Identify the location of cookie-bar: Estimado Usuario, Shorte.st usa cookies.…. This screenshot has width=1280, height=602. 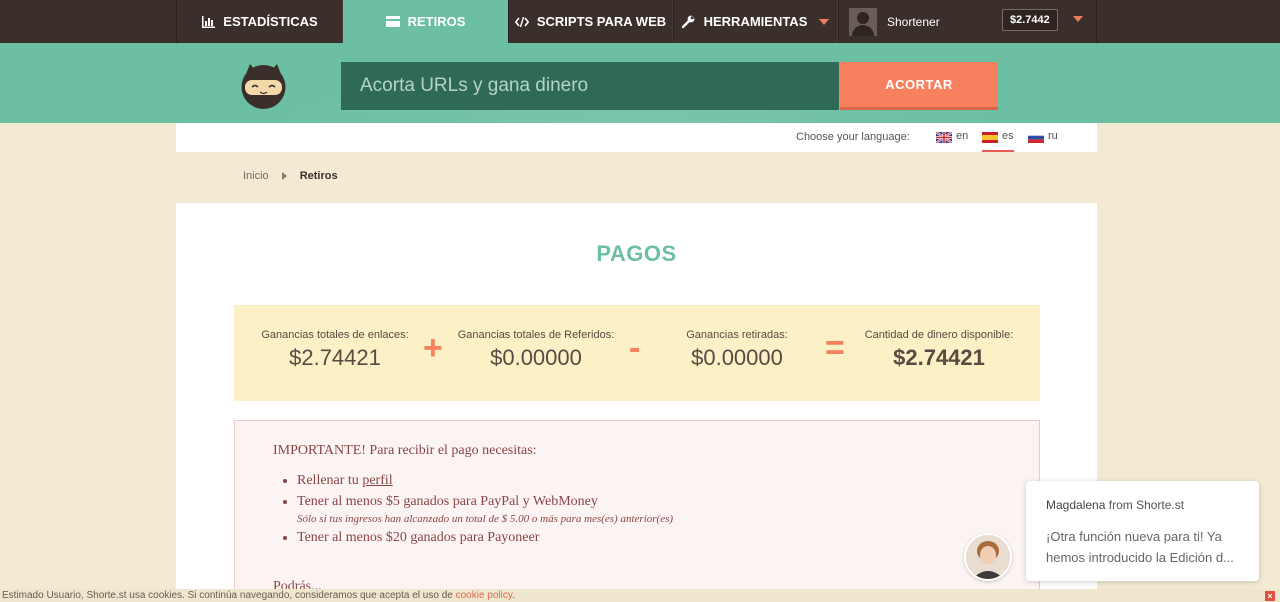
(640, 595).